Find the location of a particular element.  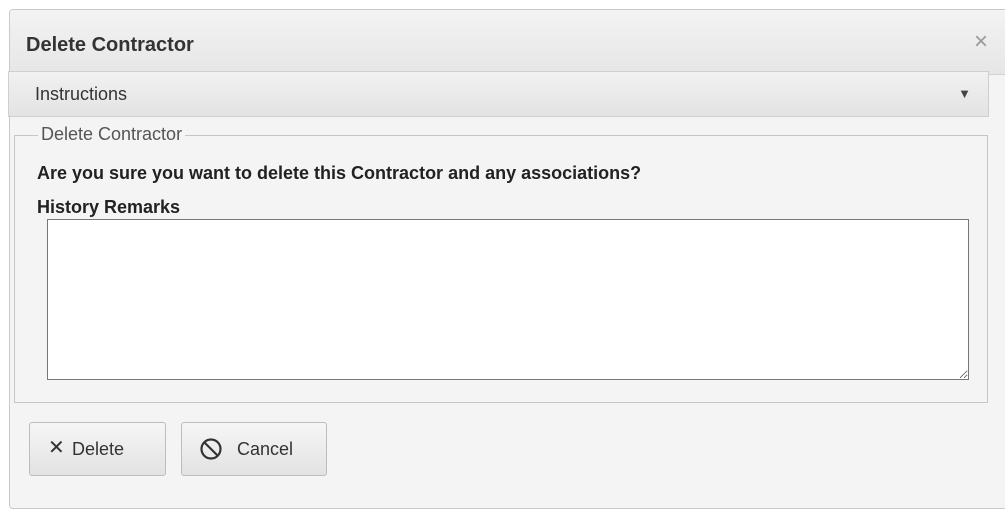

expand-arrow-icon: ▼ is located at coordinates (964, 93).